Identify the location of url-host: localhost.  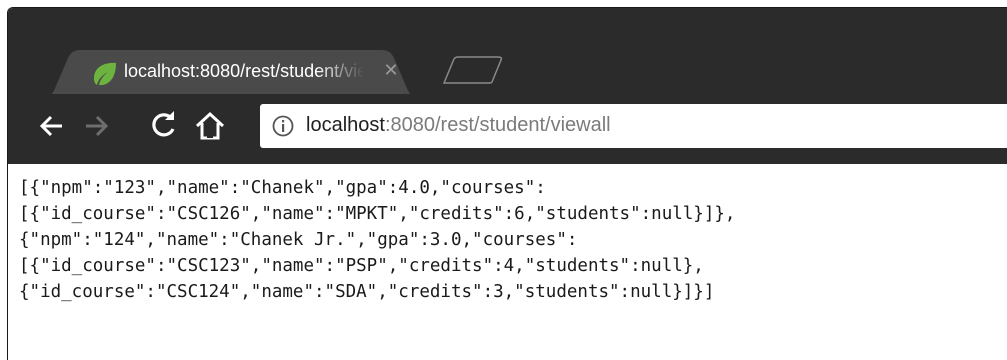
(345, 125).